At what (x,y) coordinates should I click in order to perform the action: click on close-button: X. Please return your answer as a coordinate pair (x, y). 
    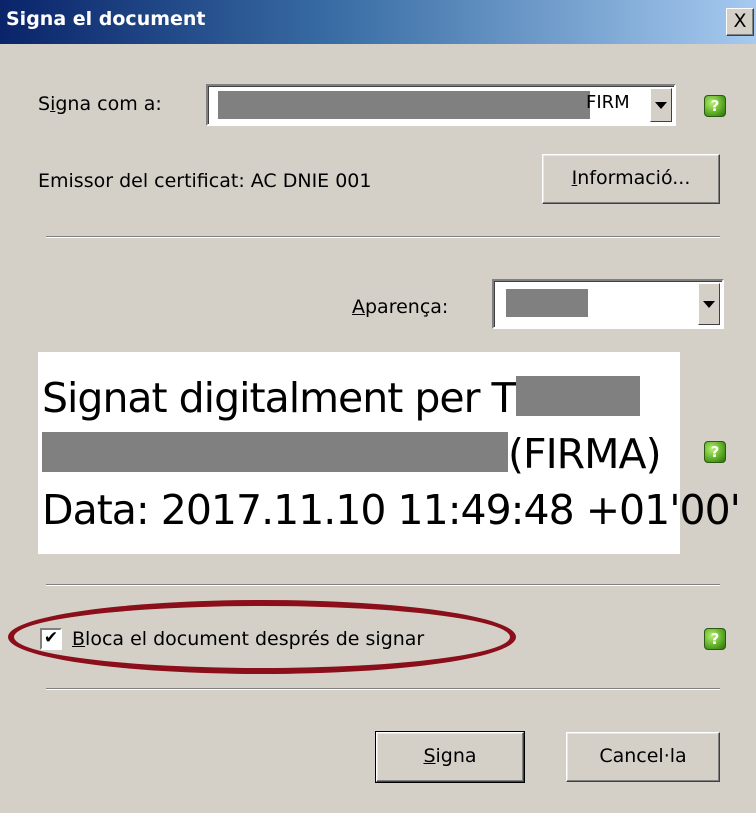
    Looking at the image, I should click on (740, 22).